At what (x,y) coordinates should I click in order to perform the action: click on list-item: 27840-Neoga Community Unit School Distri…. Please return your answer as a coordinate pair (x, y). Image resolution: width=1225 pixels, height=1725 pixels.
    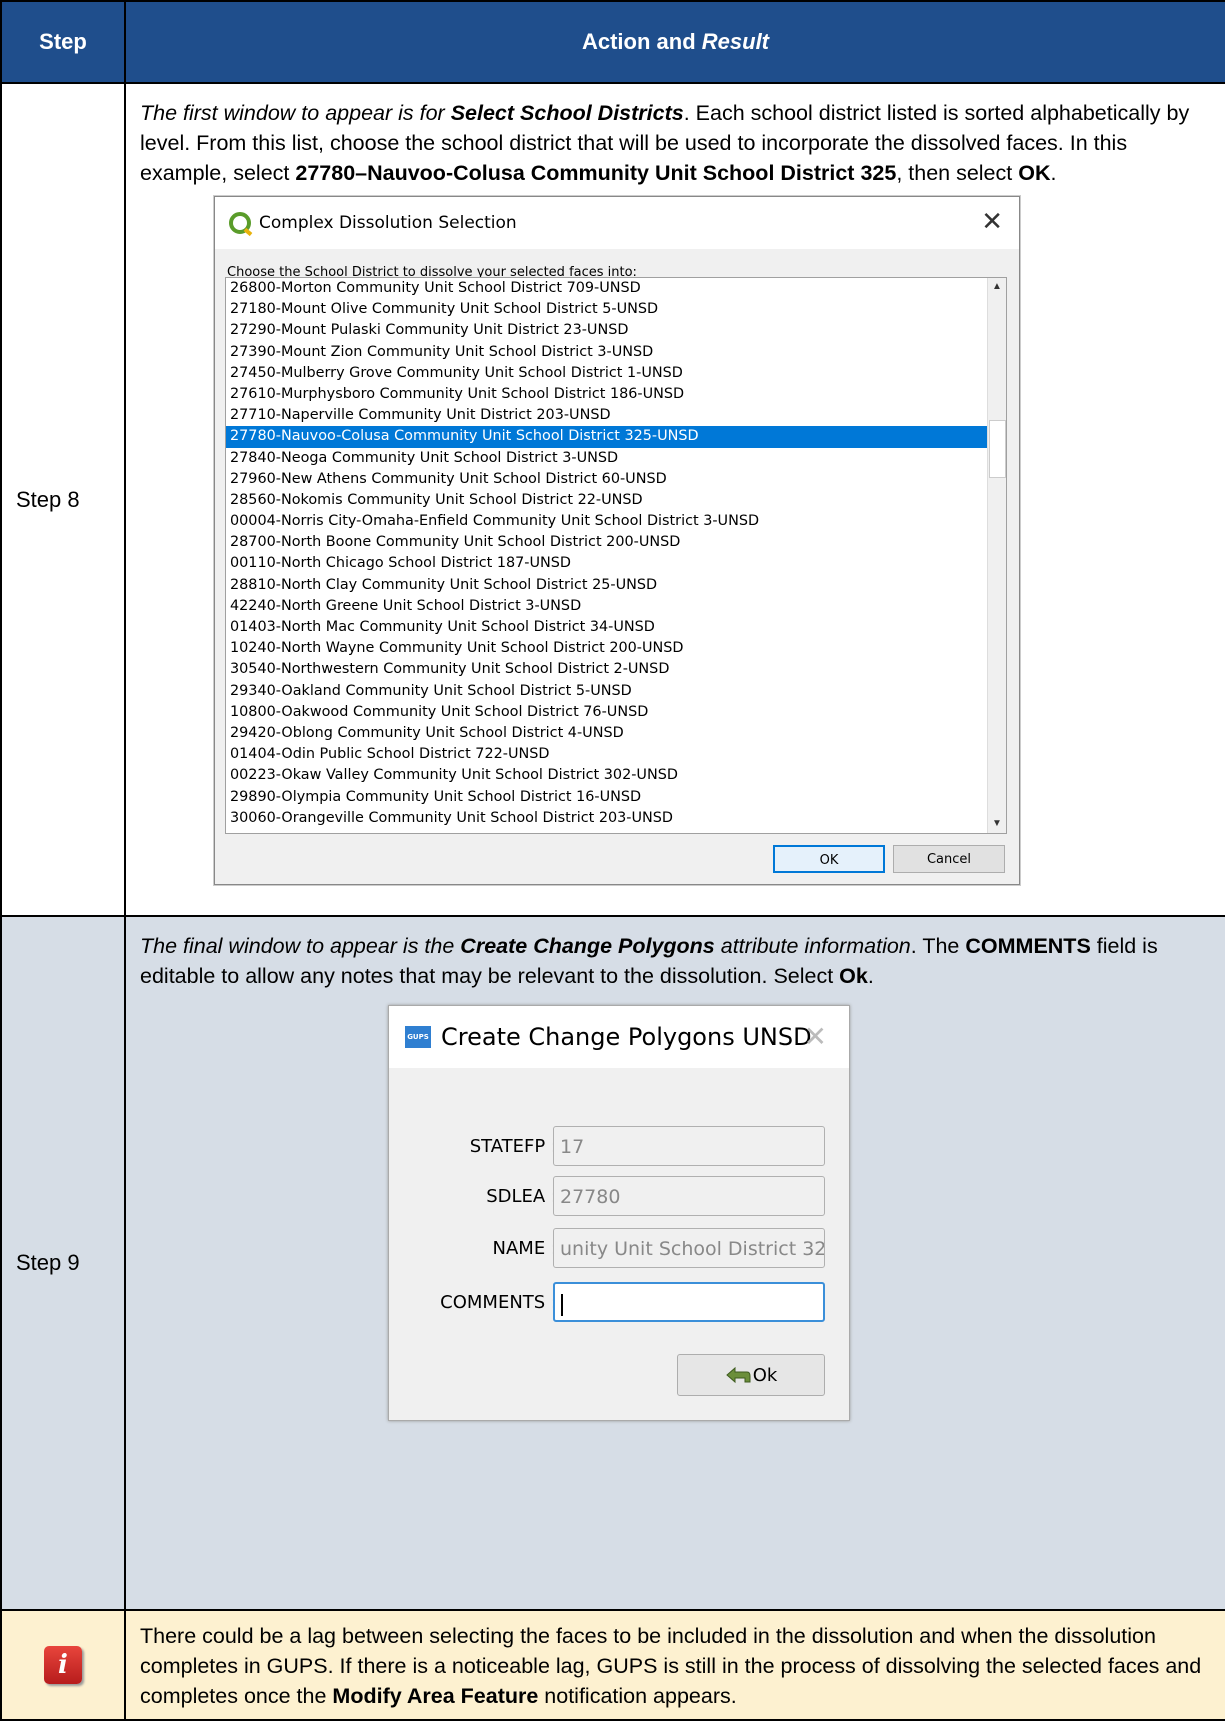
    Looking at the image, I should click on (616, 458).